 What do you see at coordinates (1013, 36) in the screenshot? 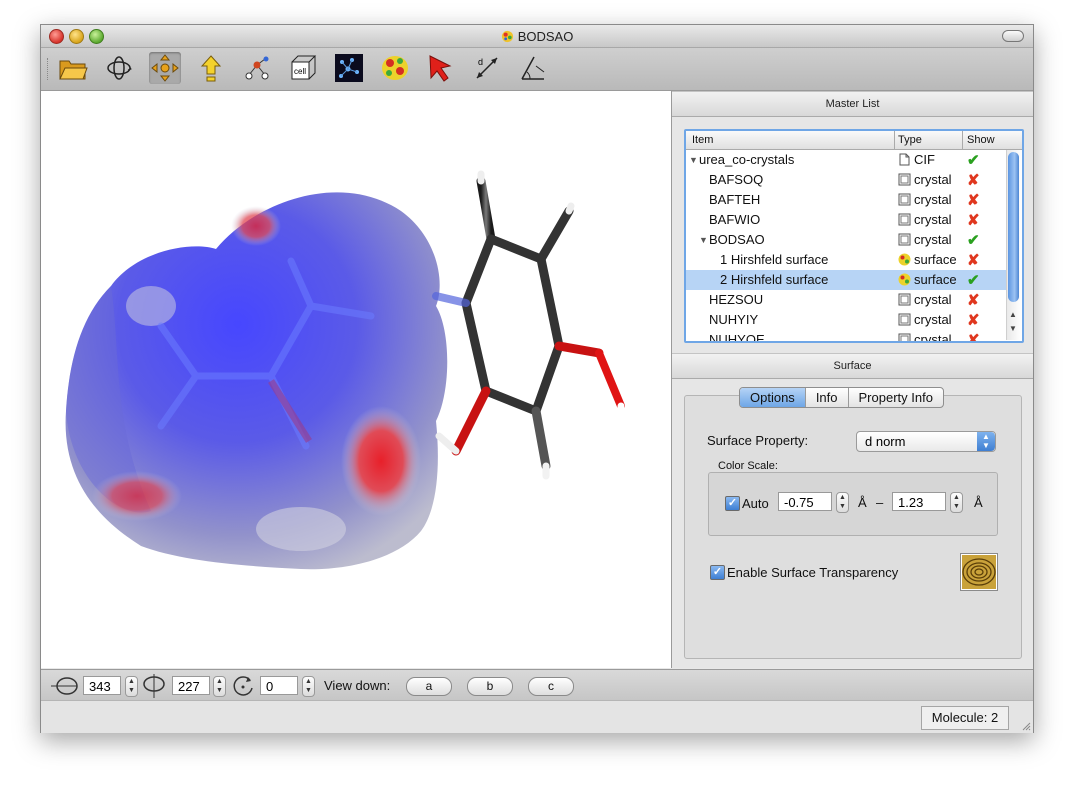
I see `toolbar-toggle-button` at bounding box center [1013, 36].